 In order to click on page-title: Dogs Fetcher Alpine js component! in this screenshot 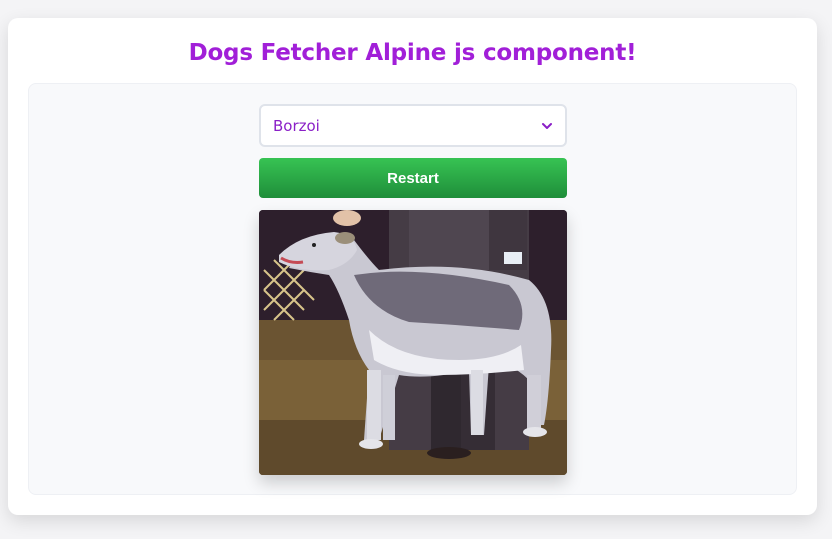, I will do `click(412, 53)`.